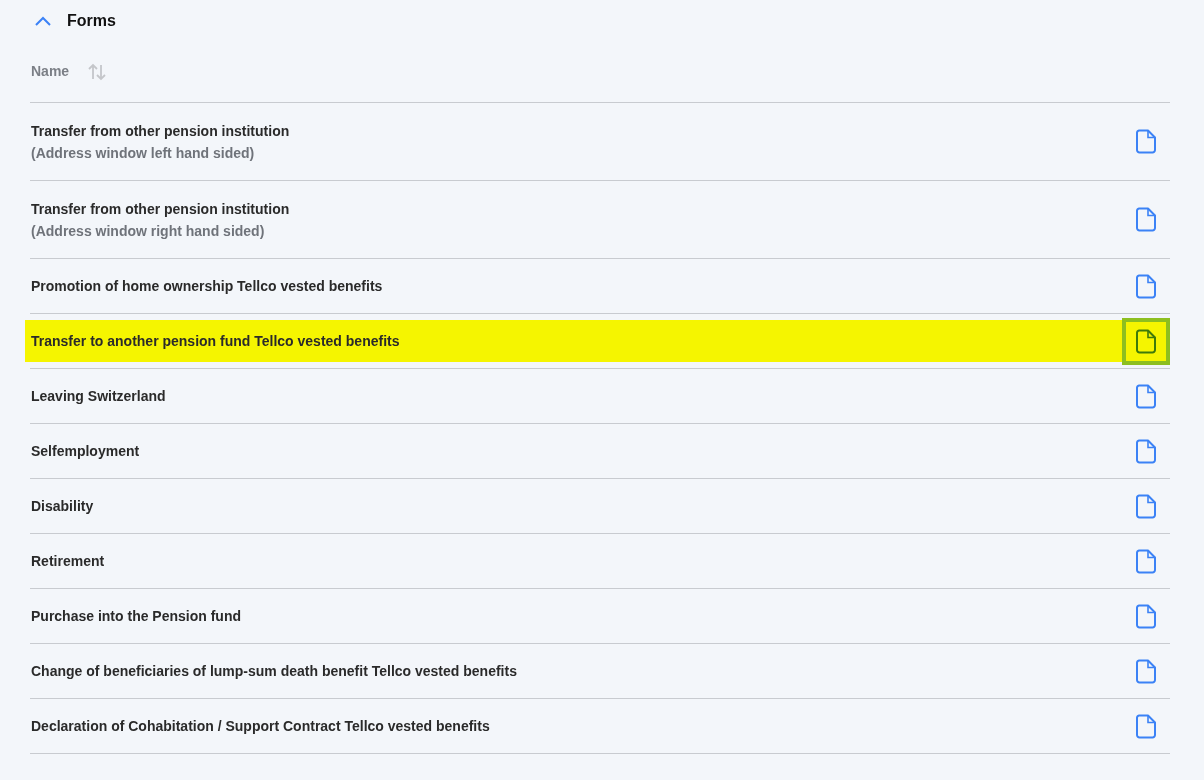 This screenshot has width=1204, height=780. What do you see at coordinates (97, 71) in the screenshot?
I see `sort-icon` at bounding box center [97, 71].